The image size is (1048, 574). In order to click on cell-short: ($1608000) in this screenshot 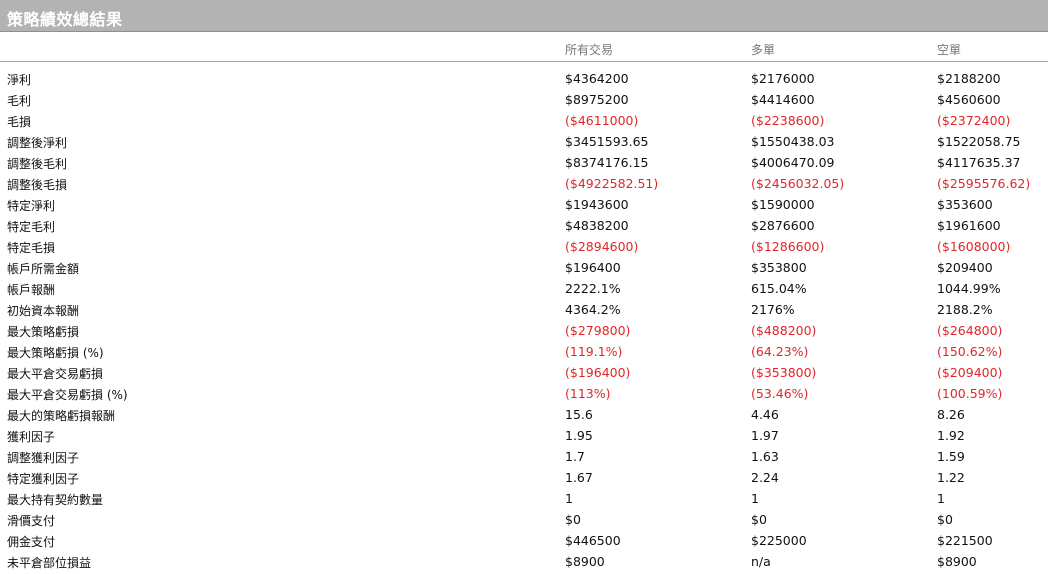, I will do `click(974, 246)`.